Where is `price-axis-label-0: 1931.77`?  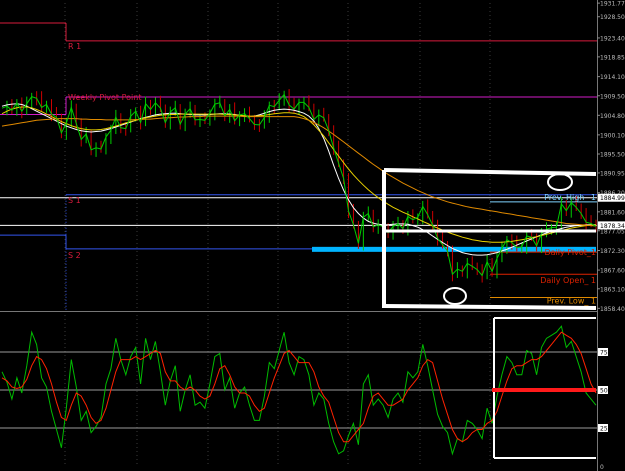
price-axis-label-0: 1931.77 is located at coordinates (612, 4).